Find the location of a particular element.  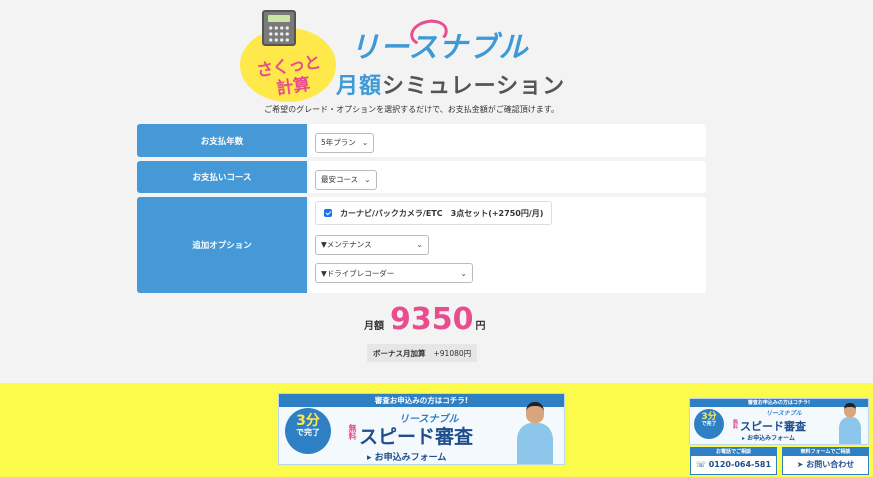

navi-camera-etc-option: カーナビ/バックカメラ/ETC 3点セット(+2750円/月) is located at coordinates (434, 213).